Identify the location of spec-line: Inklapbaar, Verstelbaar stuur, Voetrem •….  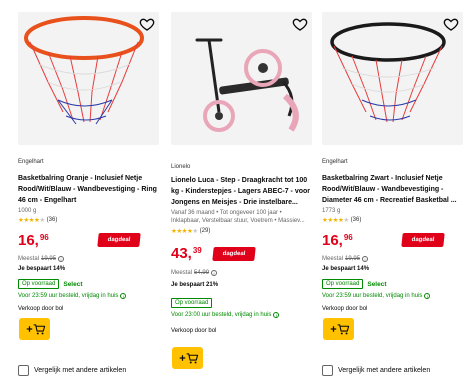
(238, 221).